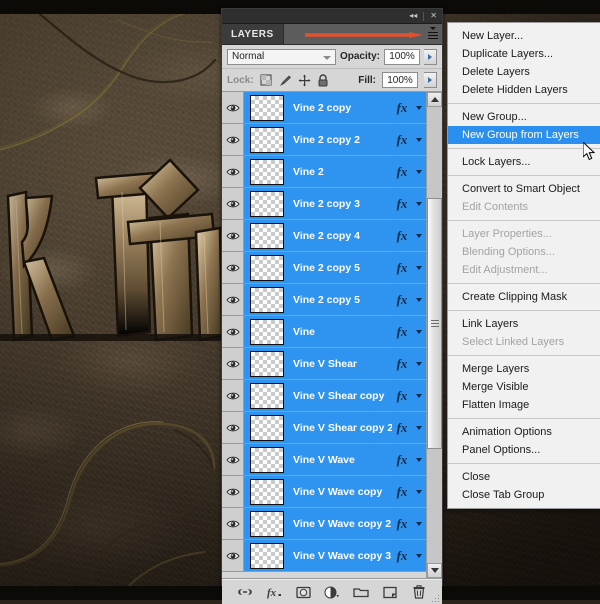 The height and width of the screenshot is (604, 600). I want to click on panel-resize-grip, so click(436, 599).